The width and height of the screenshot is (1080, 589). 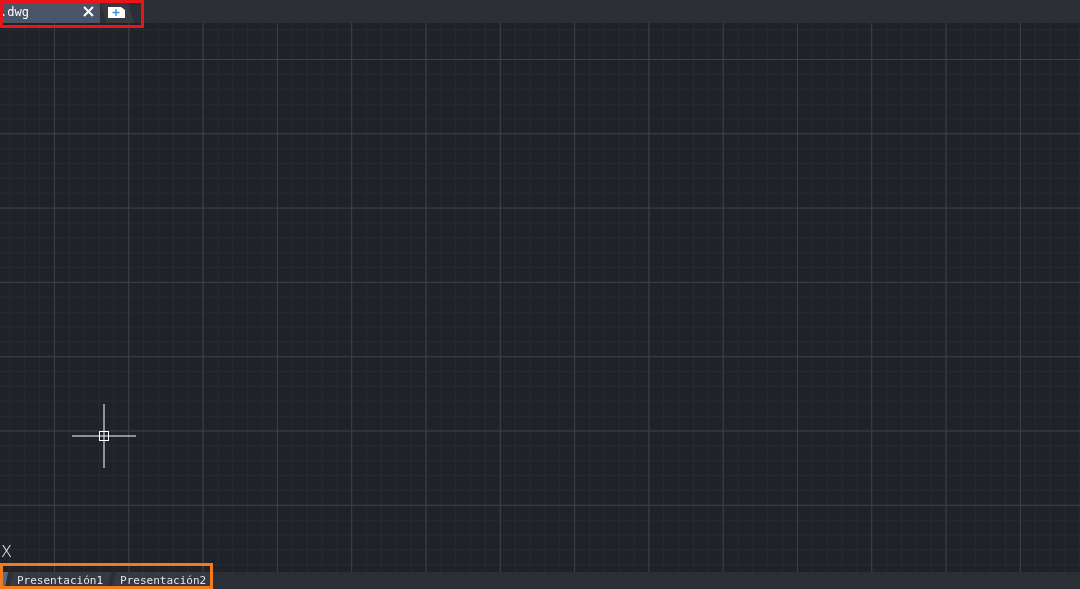 I want to click on crosshair-cursor-icon, so click(x=104, y=436).